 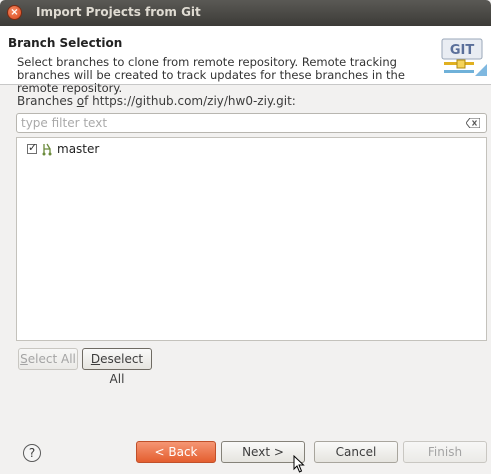 I want to click on window-title: Import Projects from Git, so click(x=118, y=12).